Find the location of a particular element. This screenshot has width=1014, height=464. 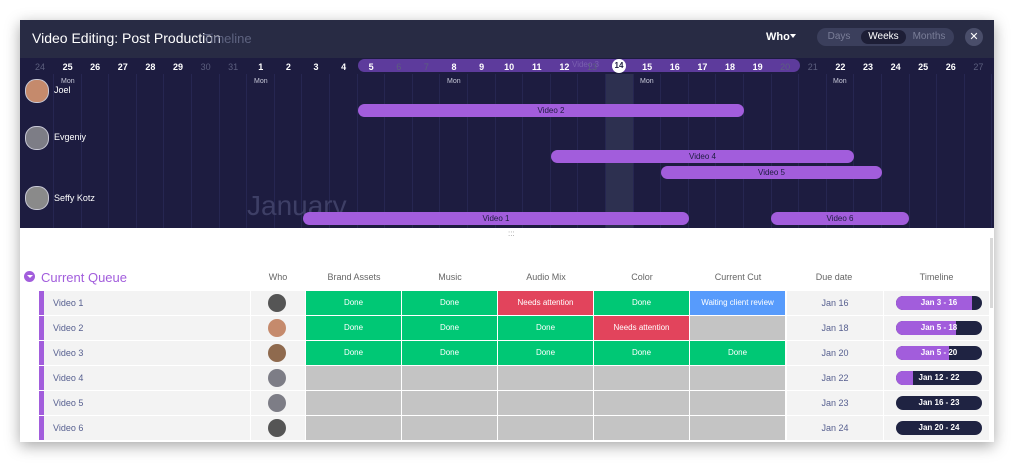

due-date-cell: Jan 20 is located at coordinates (835, 353).